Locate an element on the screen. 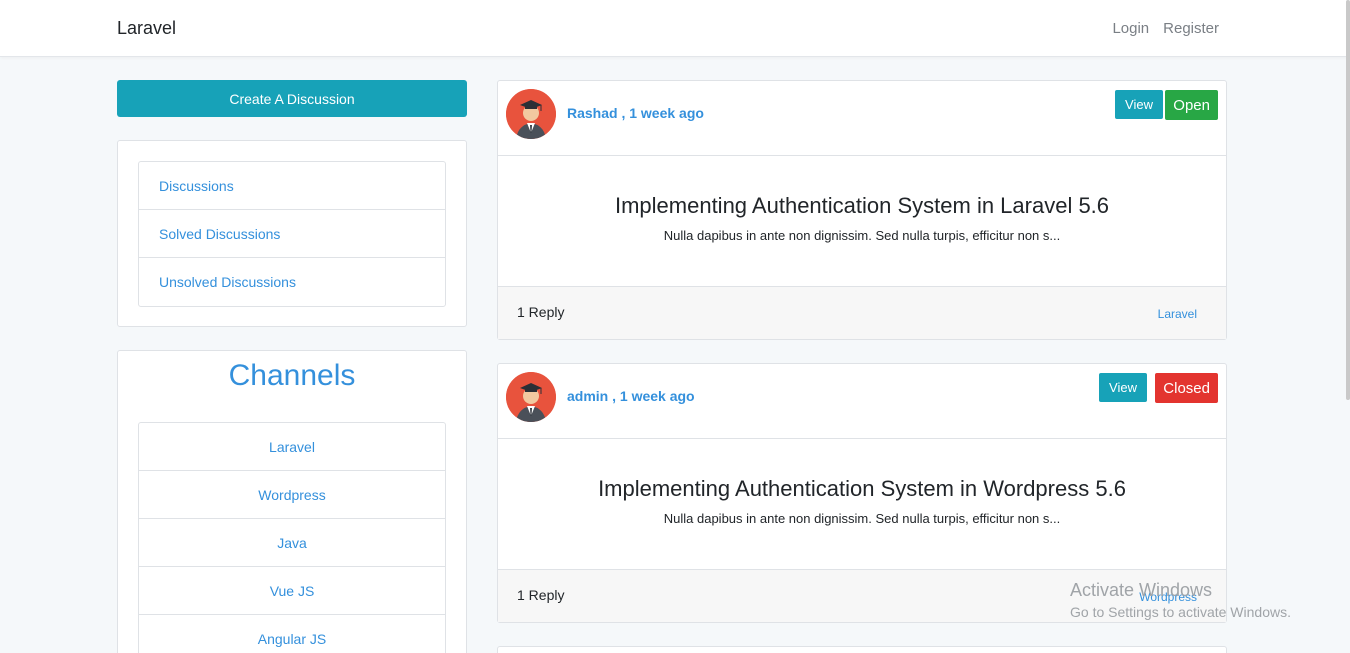 This screenshot has width=1350, height=653. channels-heading: Channels is located at coordinates (292, 375).